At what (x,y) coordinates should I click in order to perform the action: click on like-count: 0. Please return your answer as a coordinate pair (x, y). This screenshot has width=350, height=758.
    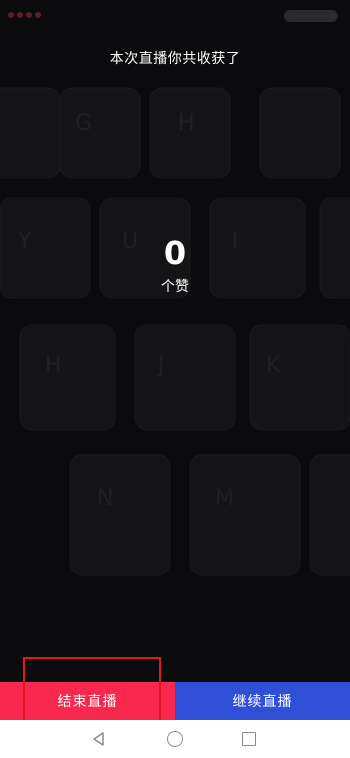
    Looking at the image, I should click on (175, 253).